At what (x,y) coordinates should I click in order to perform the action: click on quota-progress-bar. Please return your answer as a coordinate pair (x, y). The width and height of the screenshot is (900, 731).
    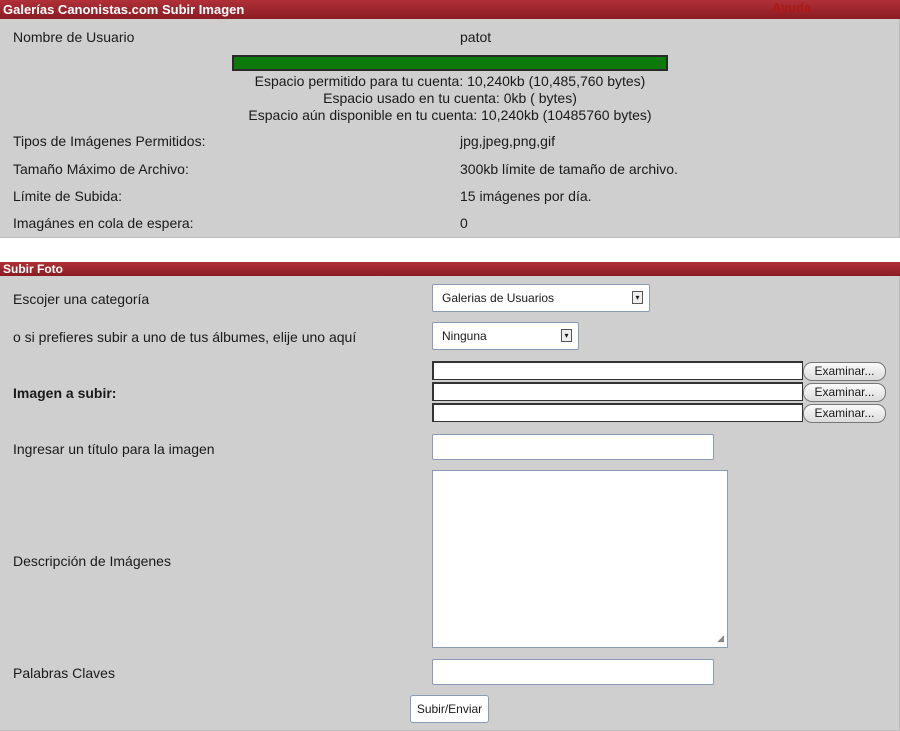
    Looking at the image, I should click on (450, 63).